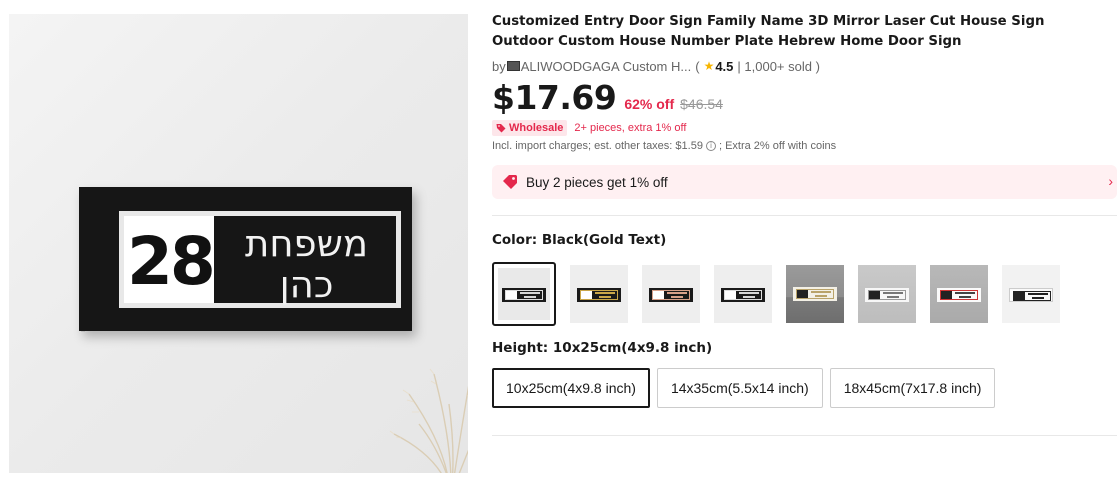 The height and width of the screenshot is (501, 1117). What do you see at coordinates (649, 104) in the screenshot?
I see `discount-percent: 62% off` at bounding box center [649, 104].